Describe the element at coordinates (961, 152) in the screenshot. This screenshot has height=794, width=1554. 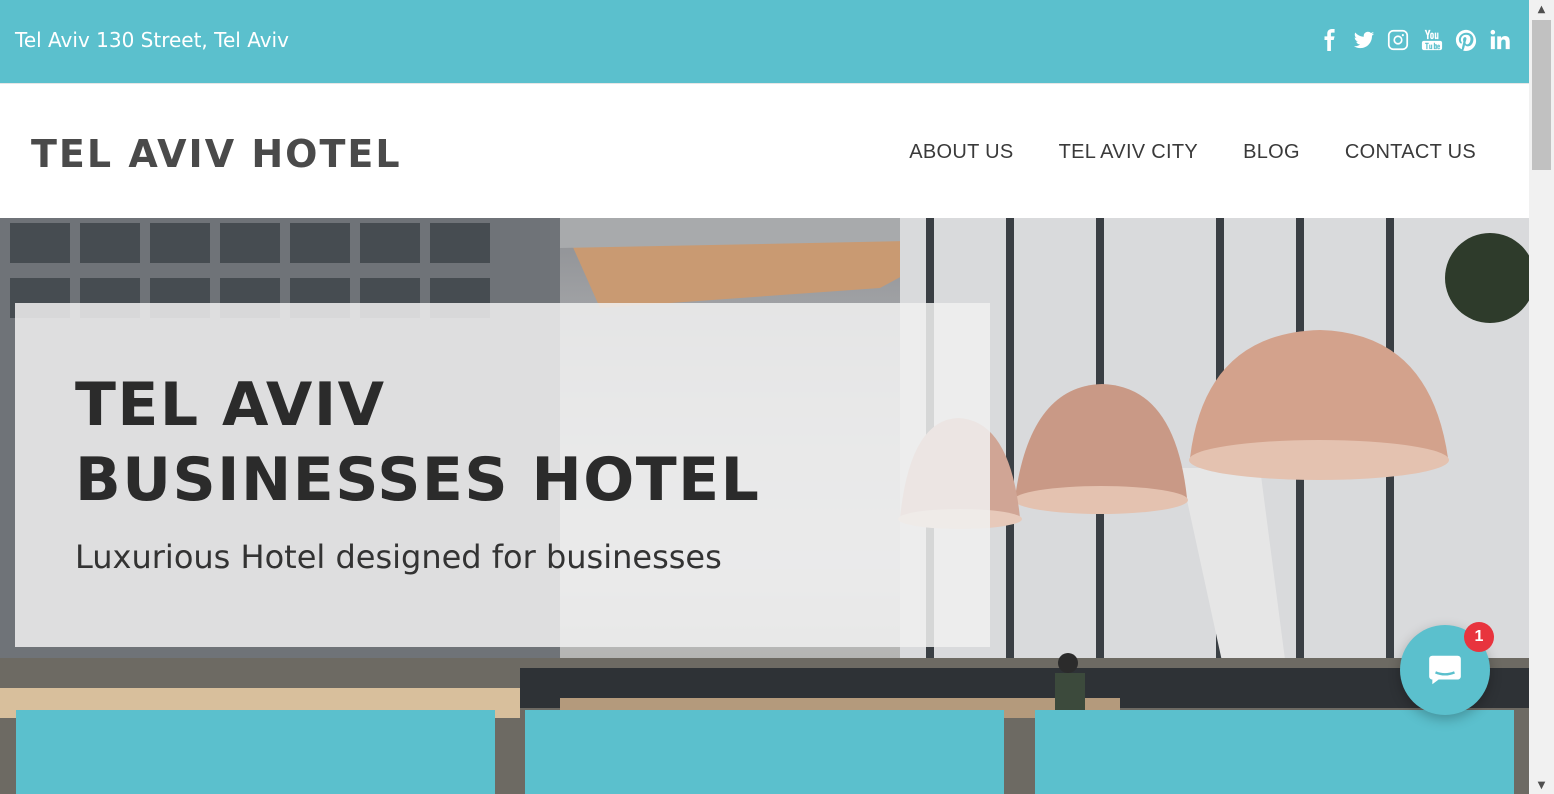
I see `nav-about-us: ABOUT US` at that location.